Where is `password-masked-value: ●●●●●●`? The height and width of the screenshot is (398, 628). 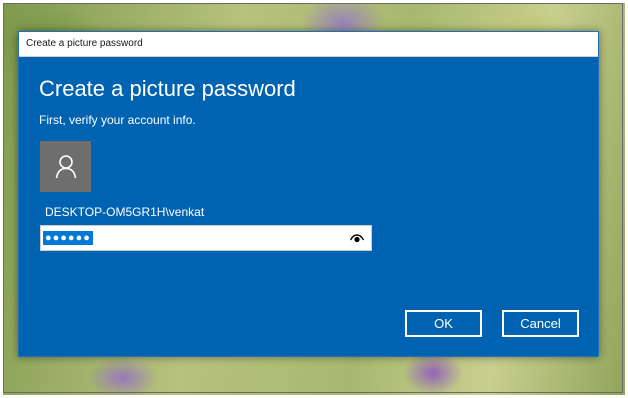
password-masked-value: ●●●●●● is located at coordinates (68, 238).